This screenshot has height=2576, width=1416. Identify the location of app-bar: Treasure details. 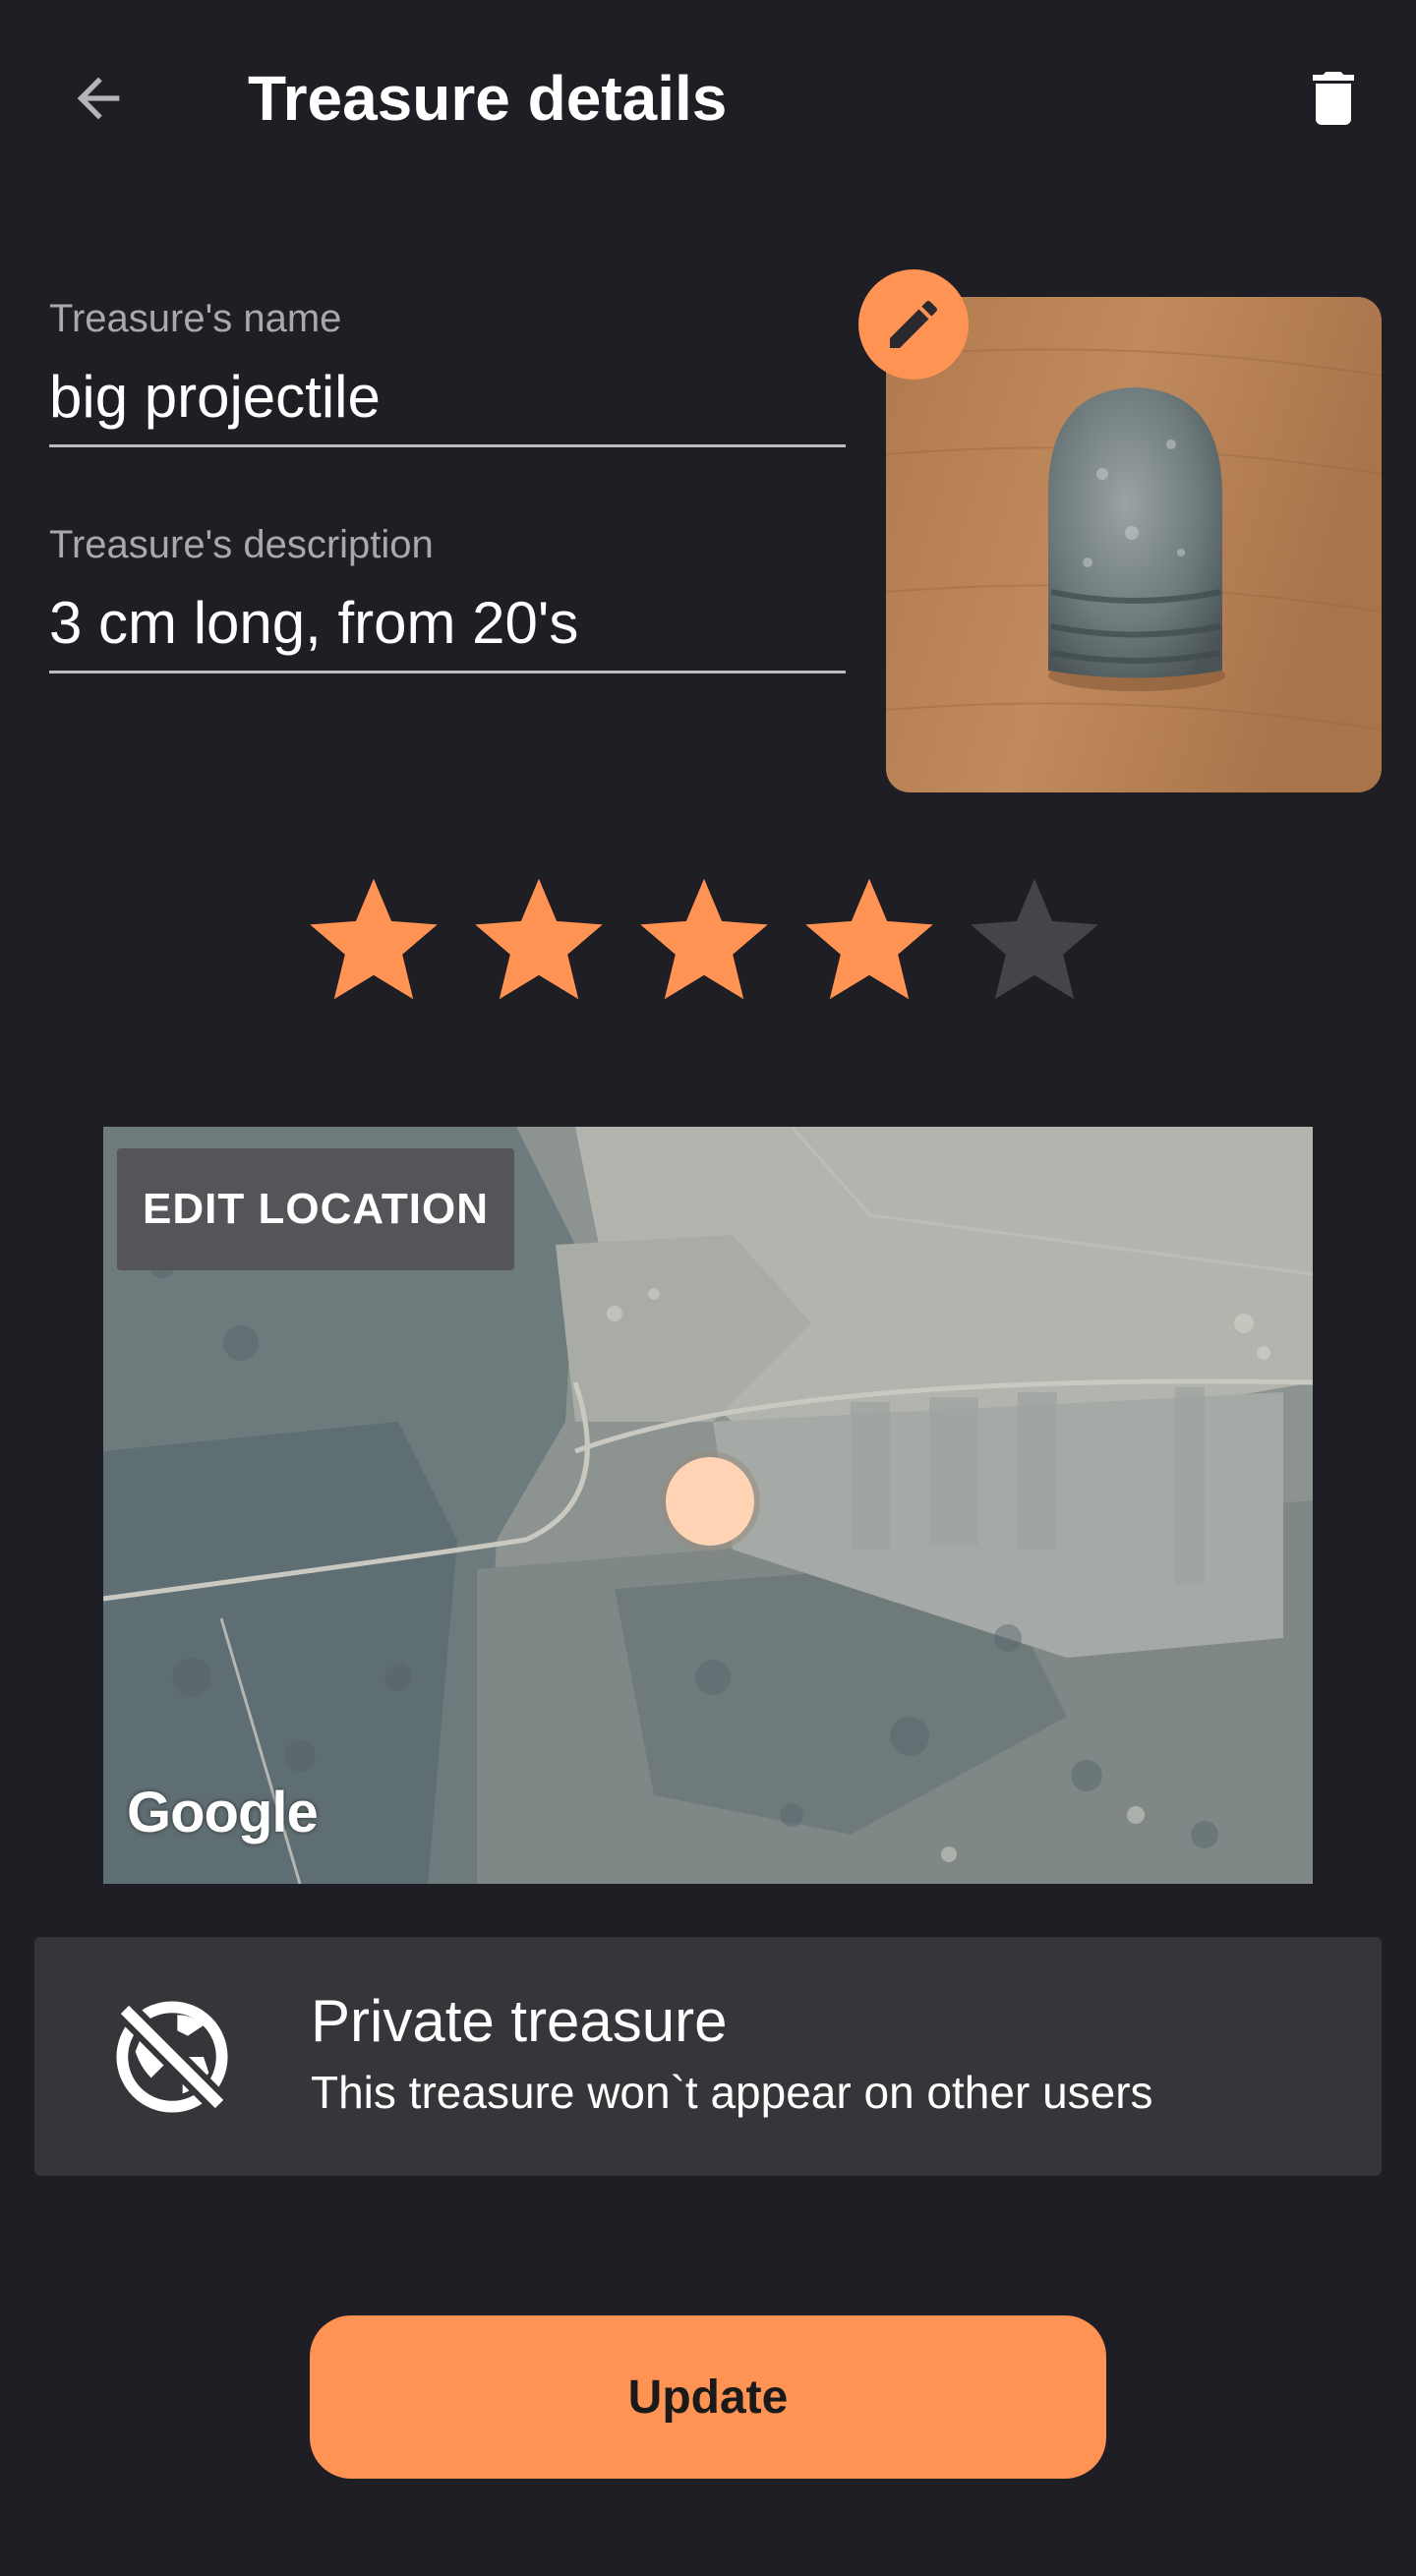
(708, 98).